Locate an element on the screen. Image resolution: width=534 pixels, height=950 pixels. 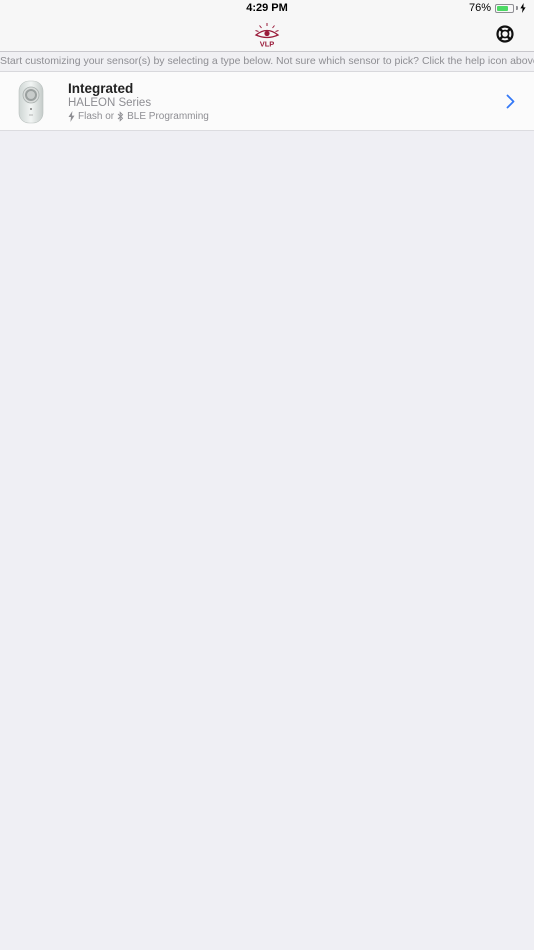
sensor-series: HALEON Series is located at coordinates (110, 103).